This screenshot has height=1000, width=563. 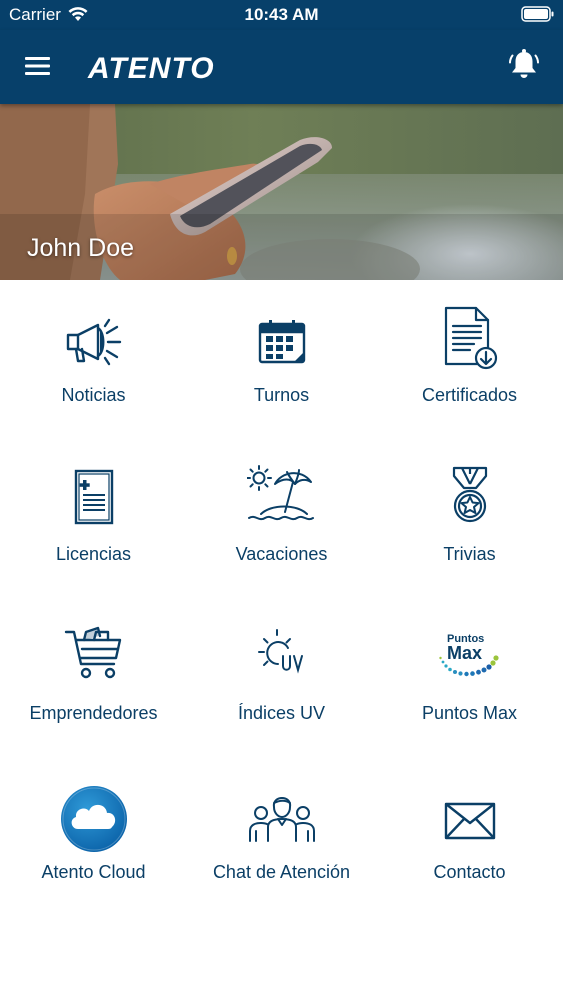 What do you see at coordinates (469, 494) in the screenshot?
I see `medal-icon` at bounding box center [469, 494].